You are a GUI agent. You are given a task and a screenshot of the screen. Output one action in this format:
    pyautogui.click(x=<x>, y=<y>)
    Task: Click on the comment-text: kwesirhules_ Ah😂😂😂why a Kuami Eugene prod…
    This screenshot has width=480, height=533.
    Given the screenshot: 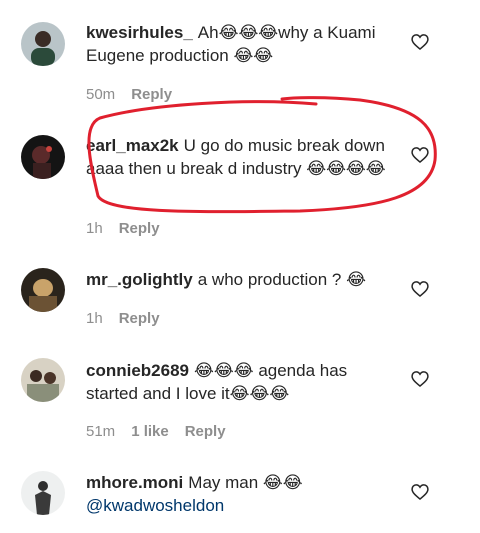 What is the action you would take?
    pyautogui.click(x=242, y=44)
    